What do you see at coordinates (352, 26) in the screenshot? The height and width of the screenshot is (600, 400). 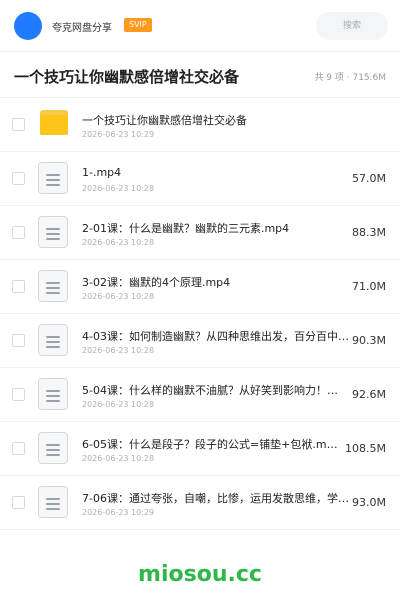 I see `search-input: 搜索` at bounding box center [352, 26].